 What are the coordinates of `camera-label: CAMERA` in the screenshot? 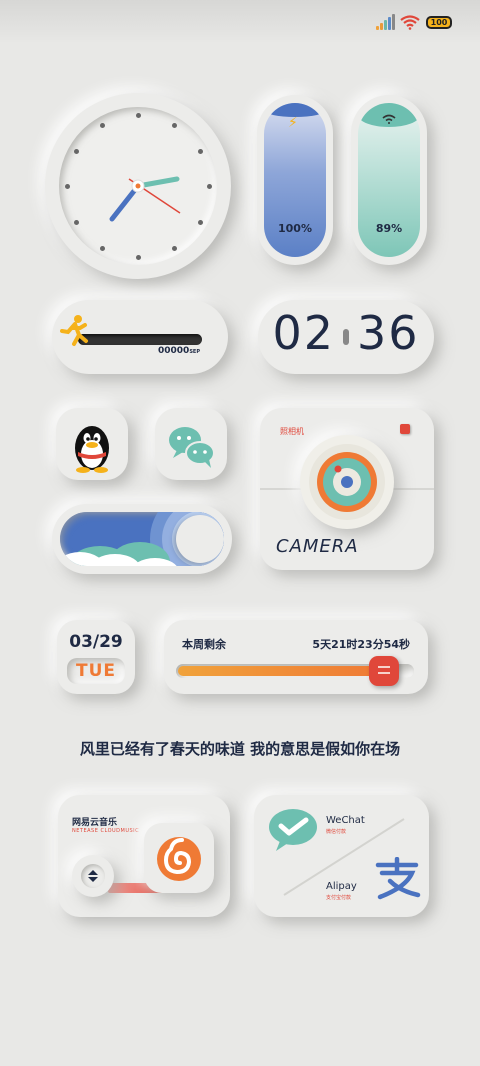 It's located at (317, 546).